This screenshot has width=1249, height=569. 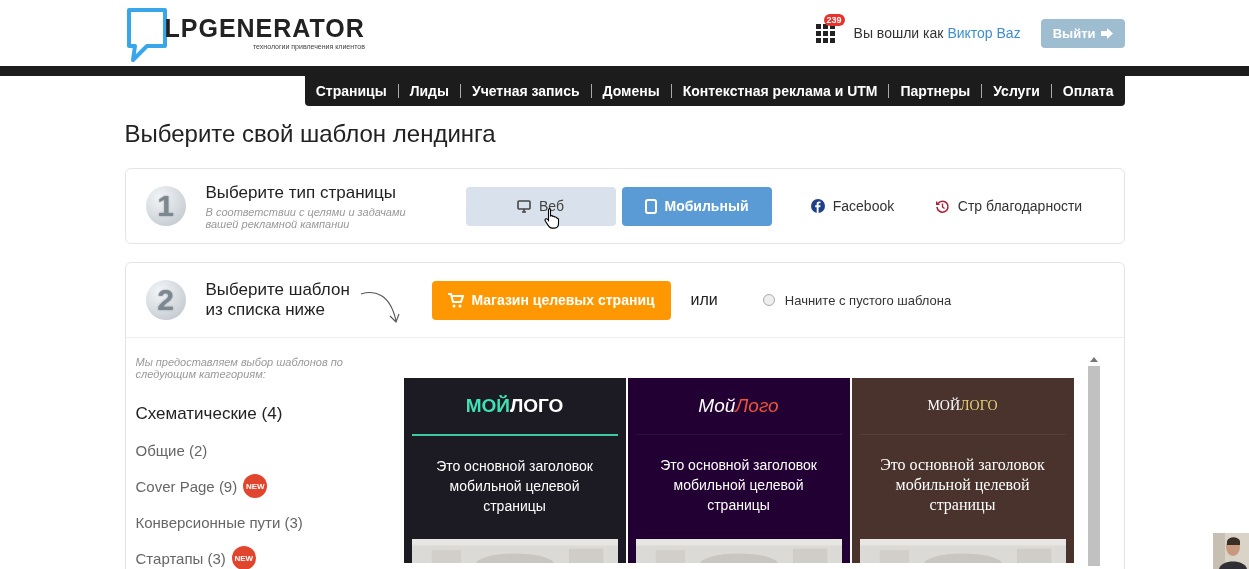 What do you see at coordinates (704, 300) in the screenshot?
I see `or-text: или` at bounding box center [704, 300].